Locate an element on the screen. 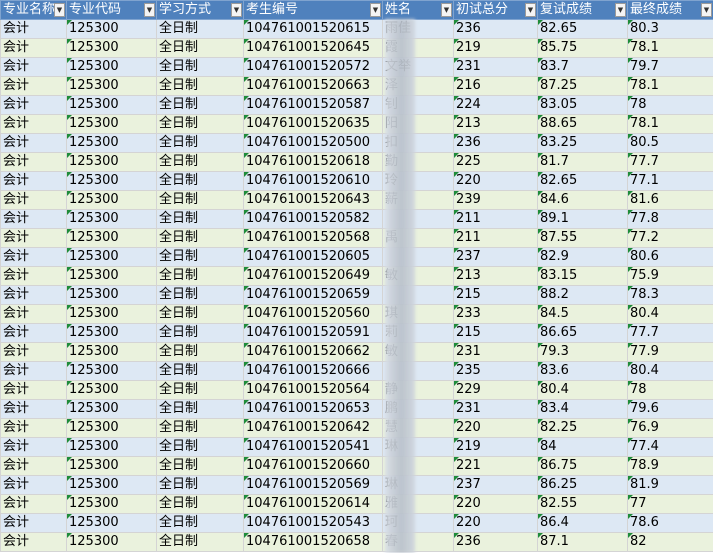  table-cell: 233 is located at coordinates (495, 314).